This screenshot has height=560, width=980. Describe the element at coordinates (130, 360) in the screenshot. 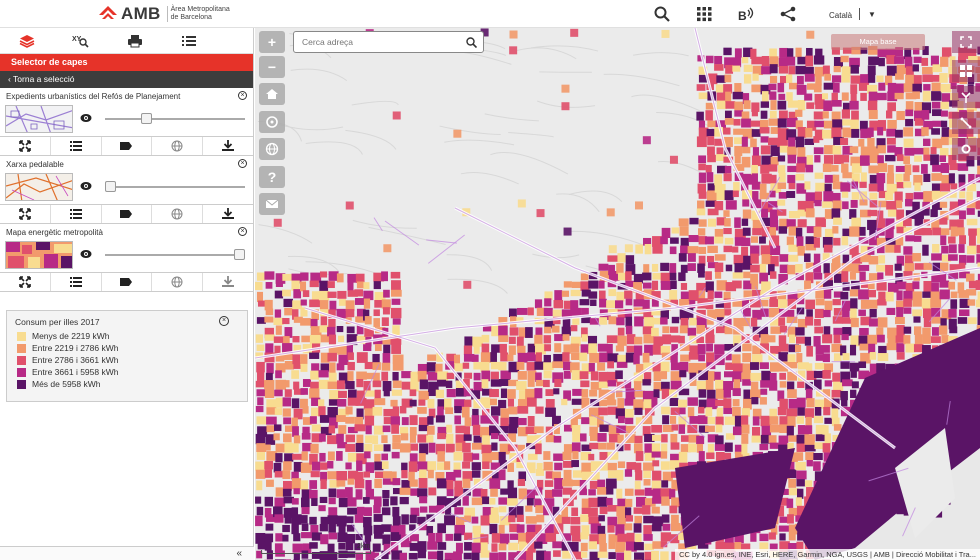

I see `legend-item: Entre 2786 i 3661 kWh` at that location.